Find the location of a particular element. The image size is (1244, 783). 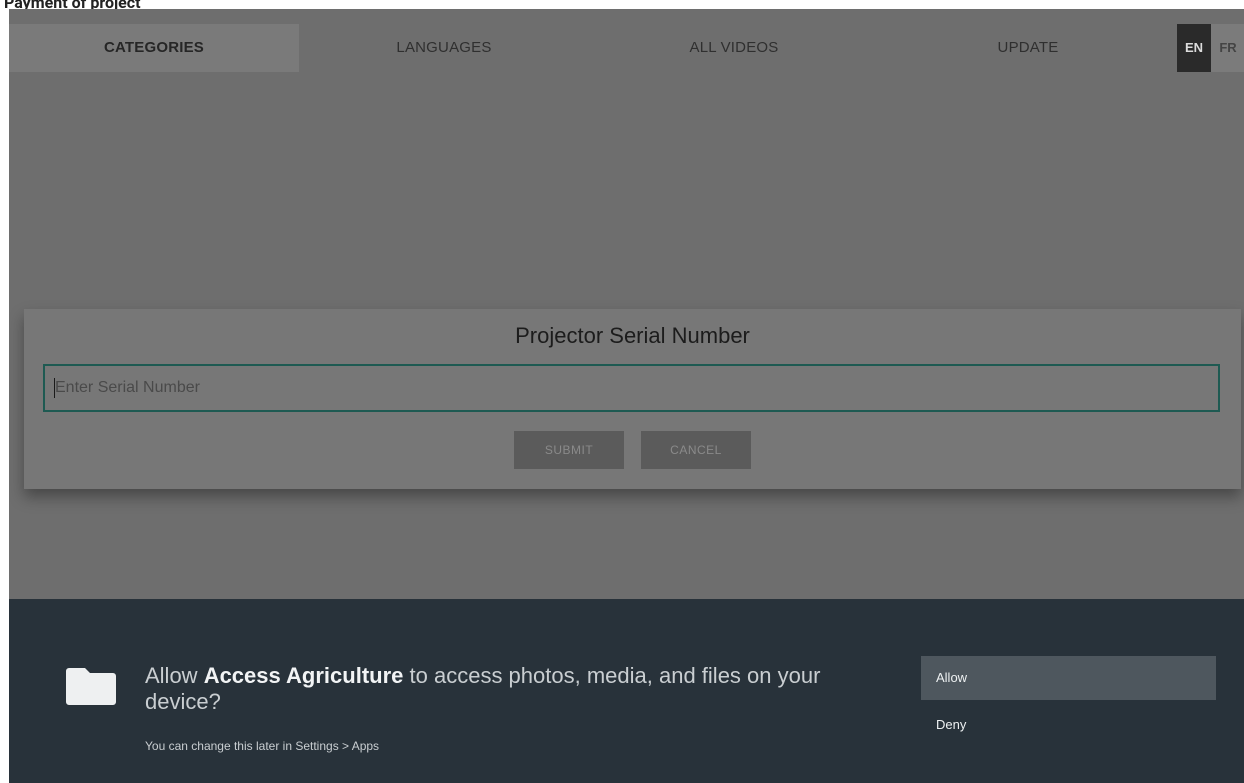

dialog-title: Projector Serial Number is located at coordinates (632, 335).